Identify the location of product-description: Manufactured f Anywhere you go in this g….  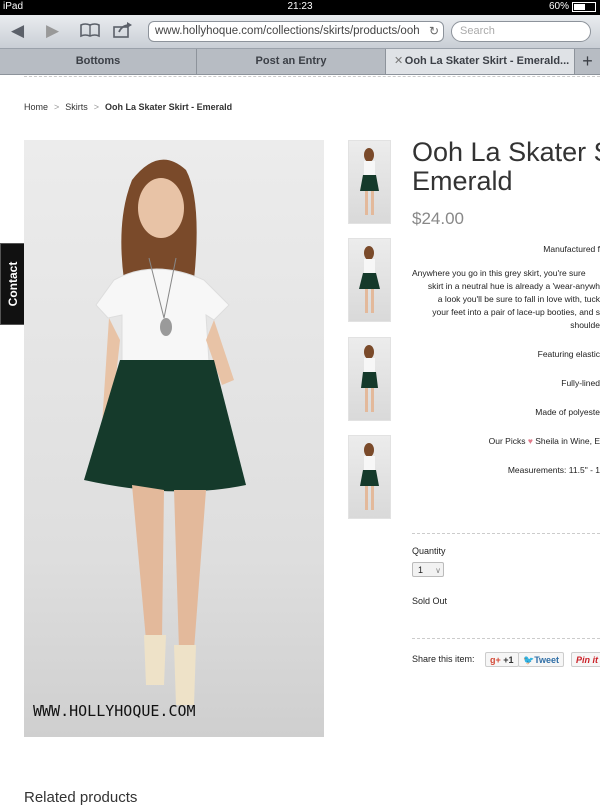
(506, 360).